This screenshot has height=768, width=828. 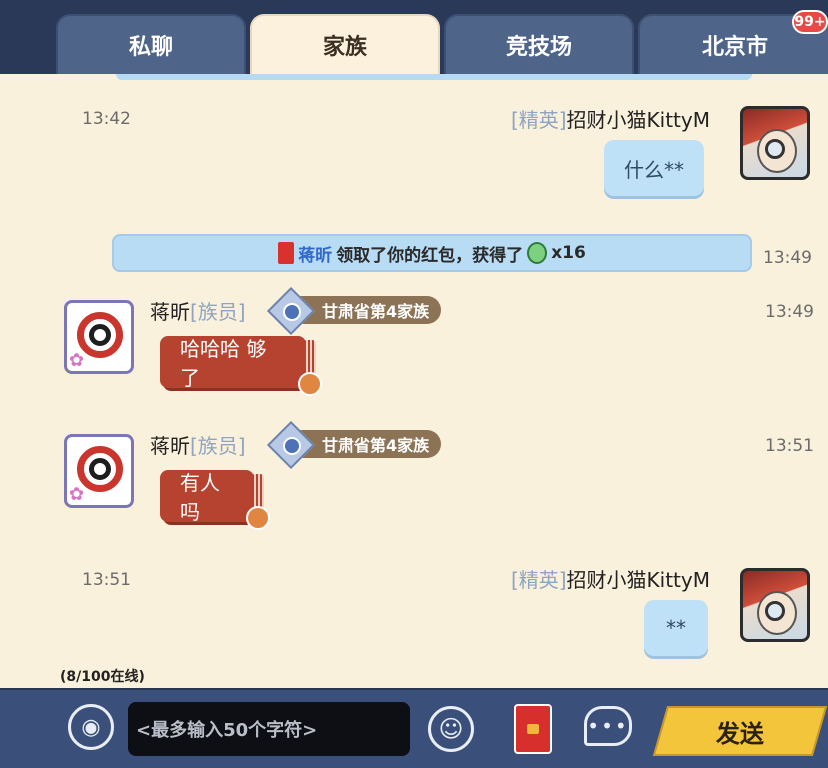 I want to click on red-packet-button, so click(x=533, y=729).